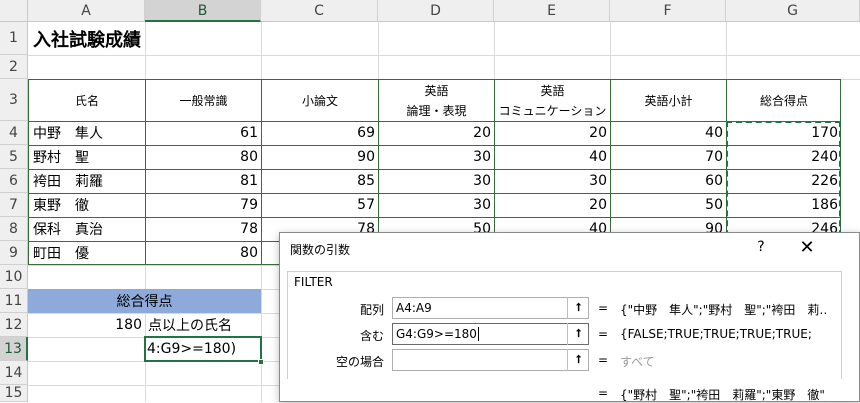 This screenshot has height=403, width=860. What do you see at coordinates (320, 133) in the screenshot?
I see `table-cell-essay: 69` at bounding box center [320, 133].